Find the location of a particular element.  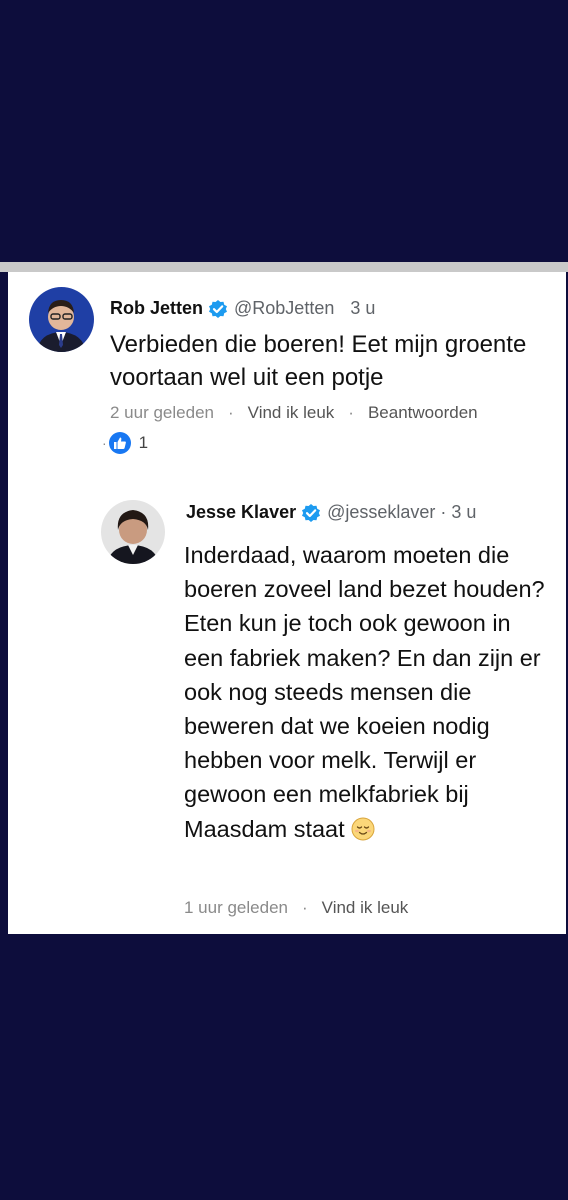

comment-age: 2 uur geleden is located at coordinates (162, 412).